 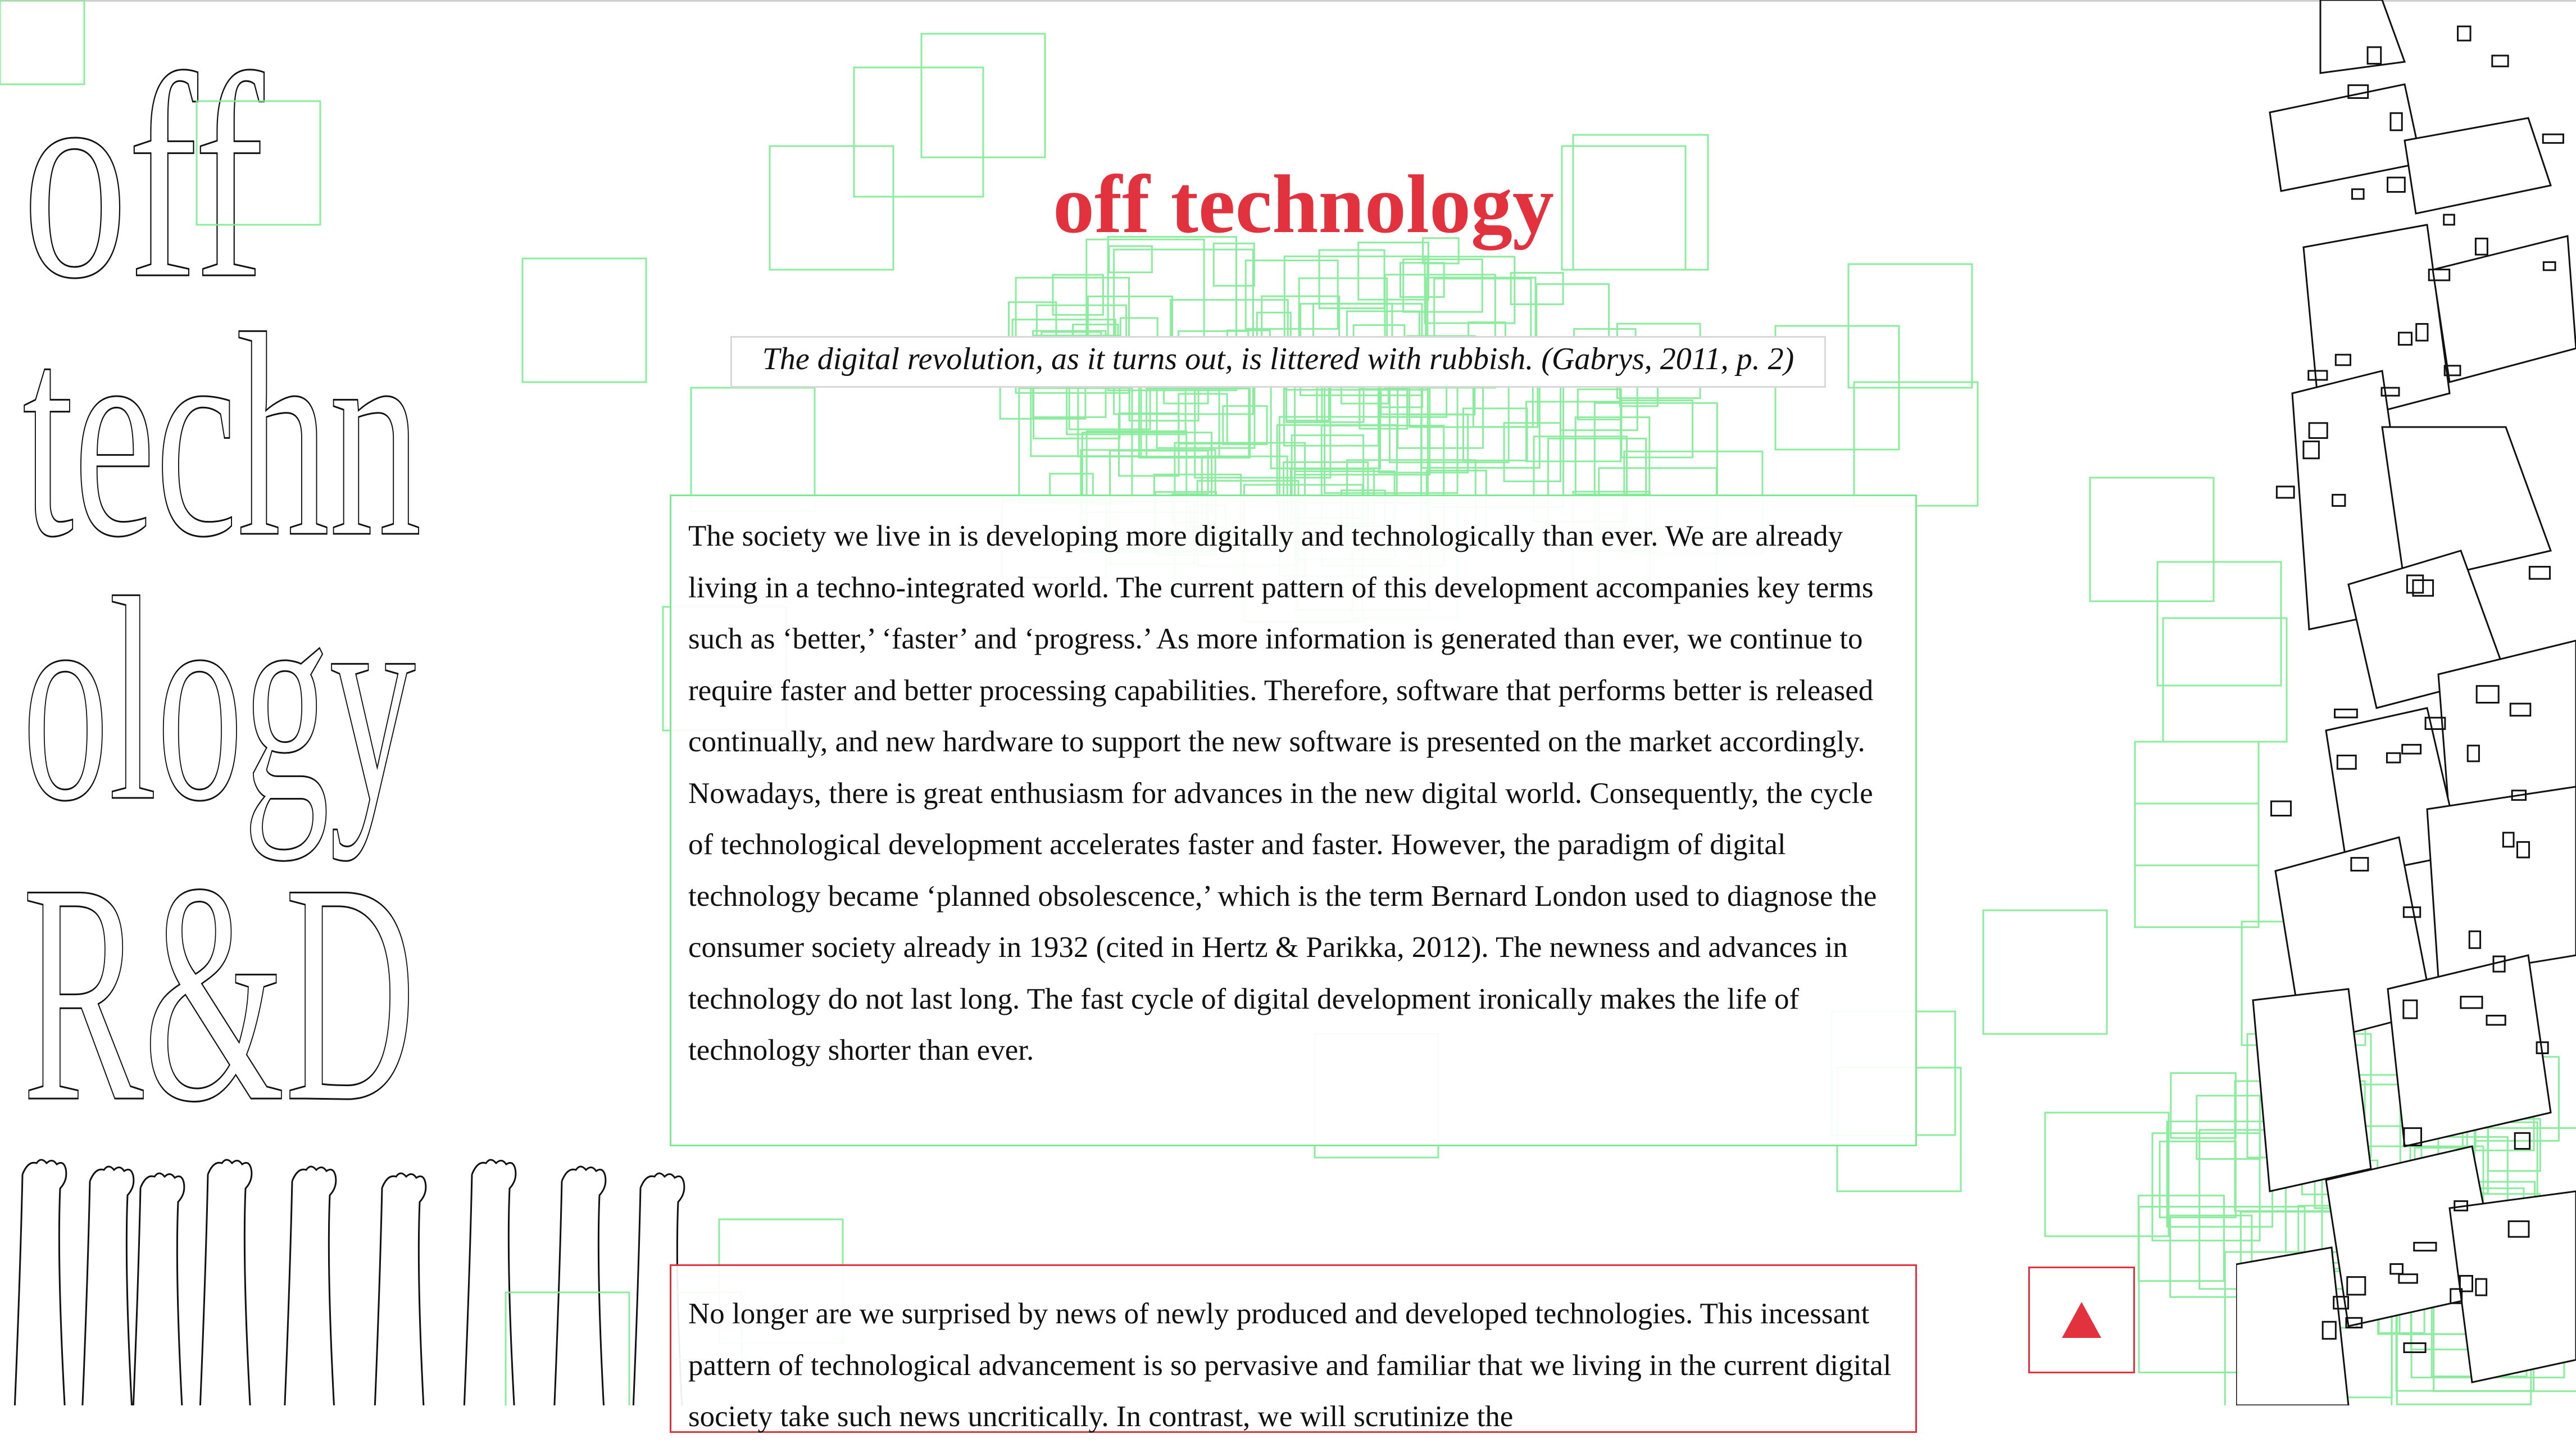 I want to click on sidebar-title: off techn ology R&D, so click(x=236, y=590).